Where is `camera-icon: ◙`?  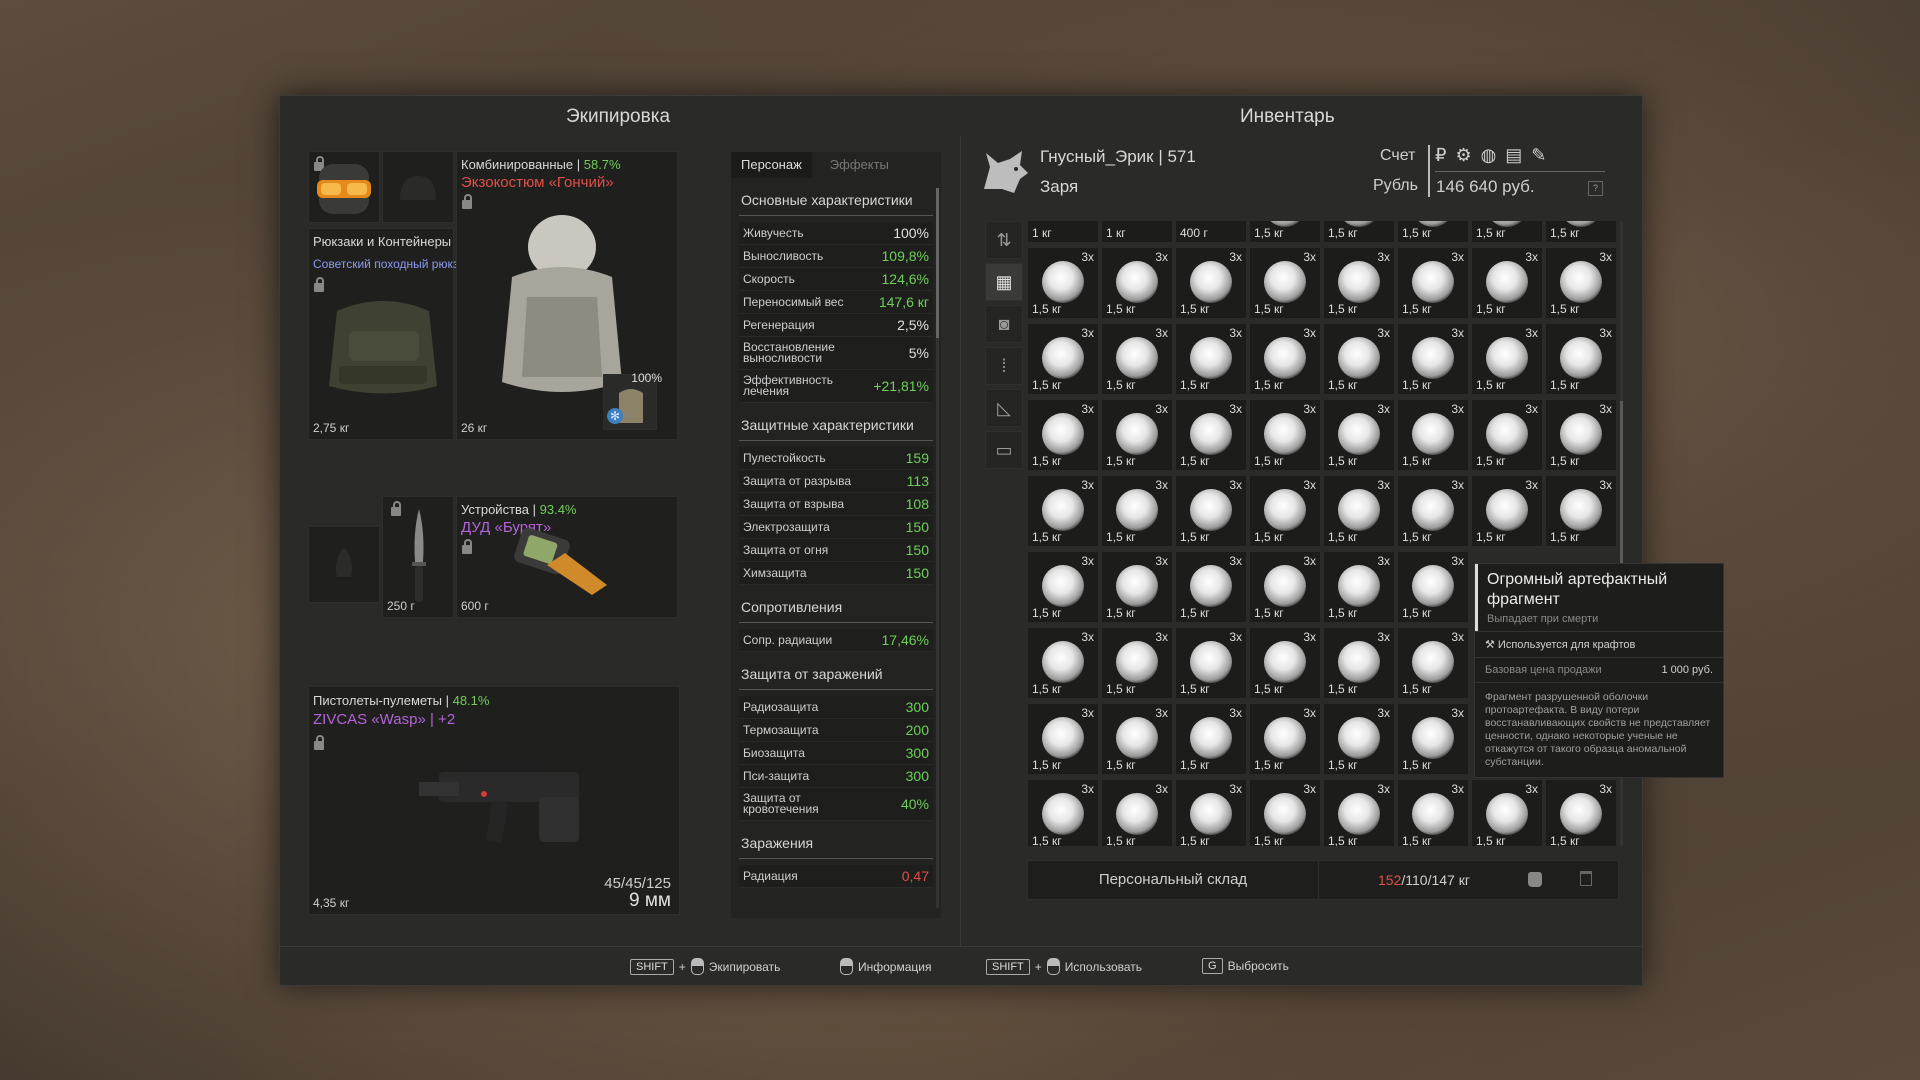 camera-icon: ◙ is located at coordinates (1004, 324).